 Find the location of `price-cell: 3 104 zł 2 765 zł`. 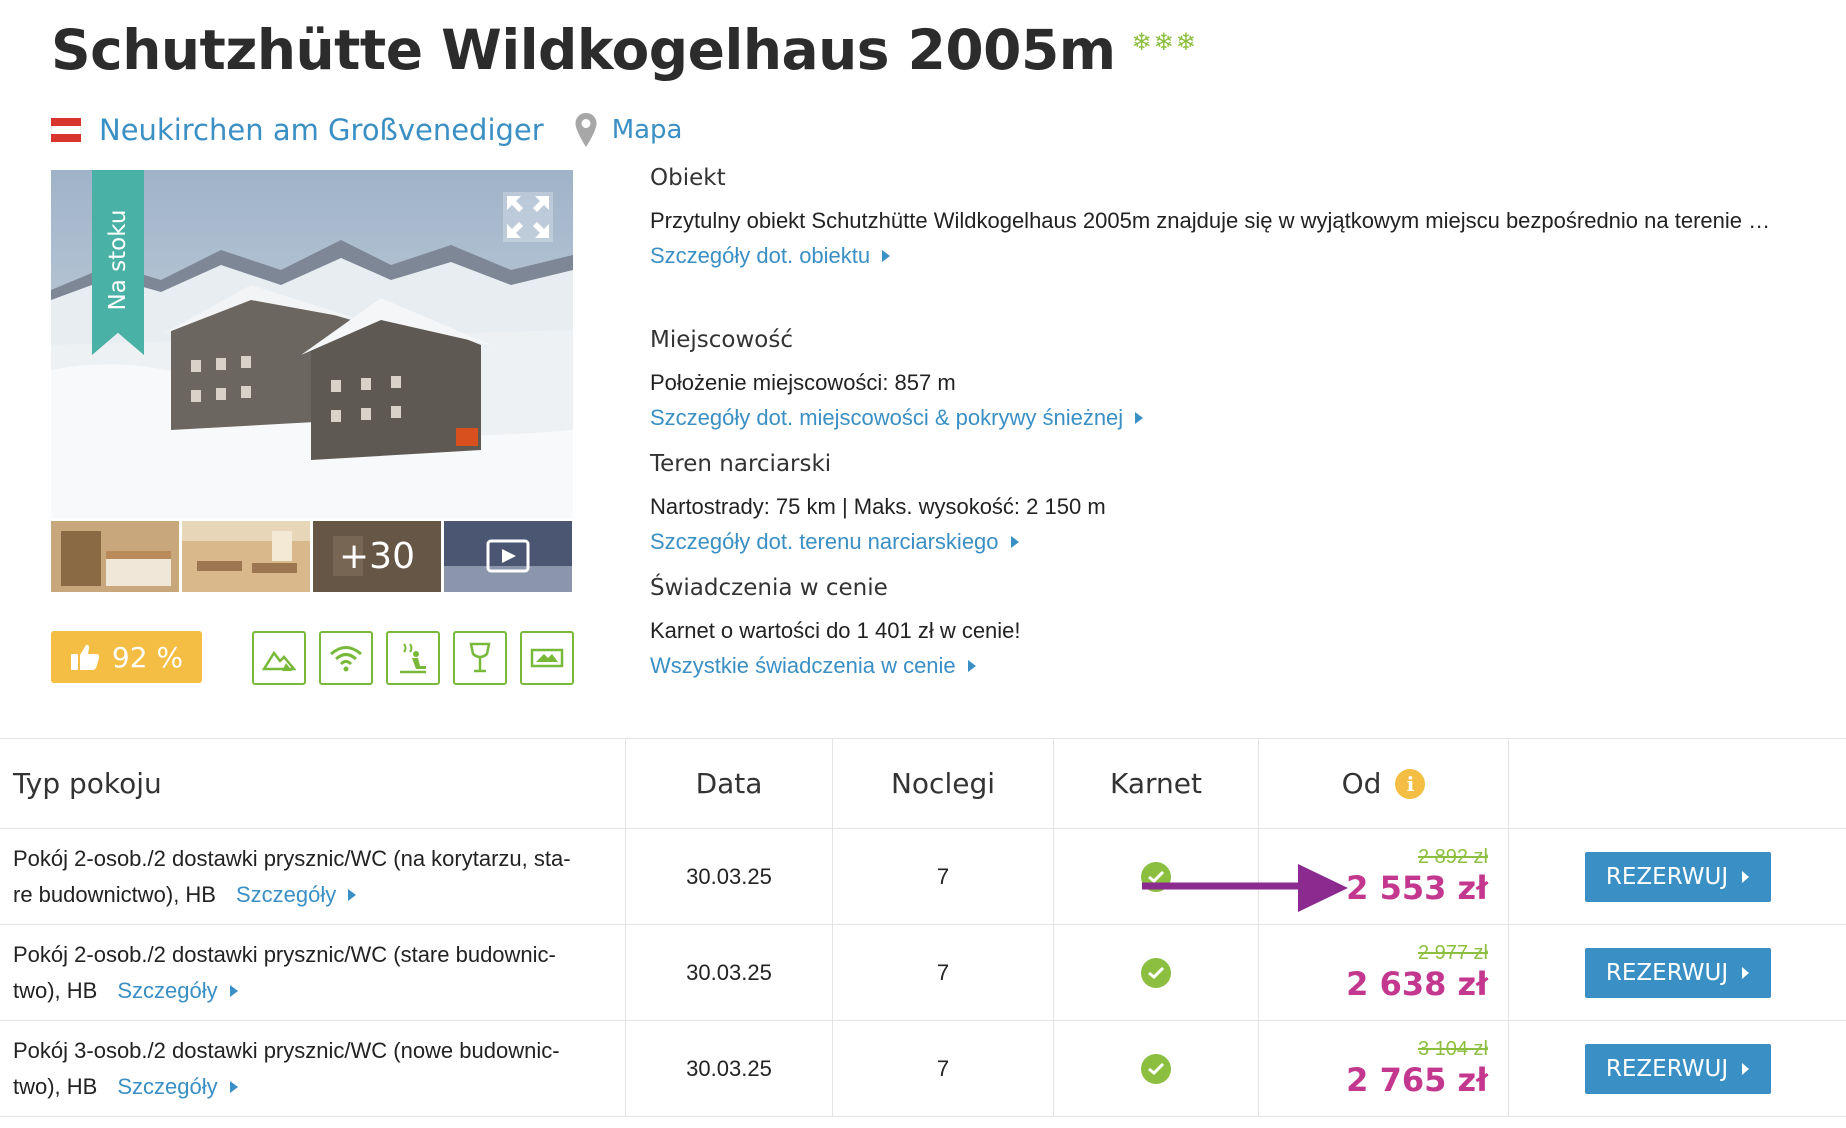

price-cell: 3 104 zł 2 765 zł is located at coordinates (1384, 1068).